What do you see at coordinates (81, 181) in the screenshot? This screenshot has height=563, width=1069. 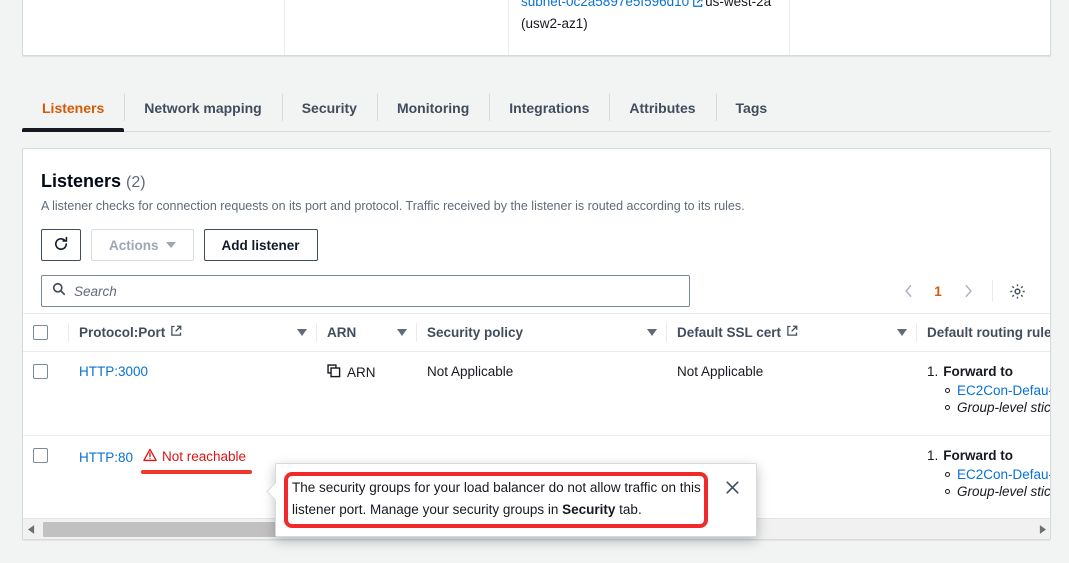 I see `panel-title-text: Listeners` at bounding box center [81, 181].